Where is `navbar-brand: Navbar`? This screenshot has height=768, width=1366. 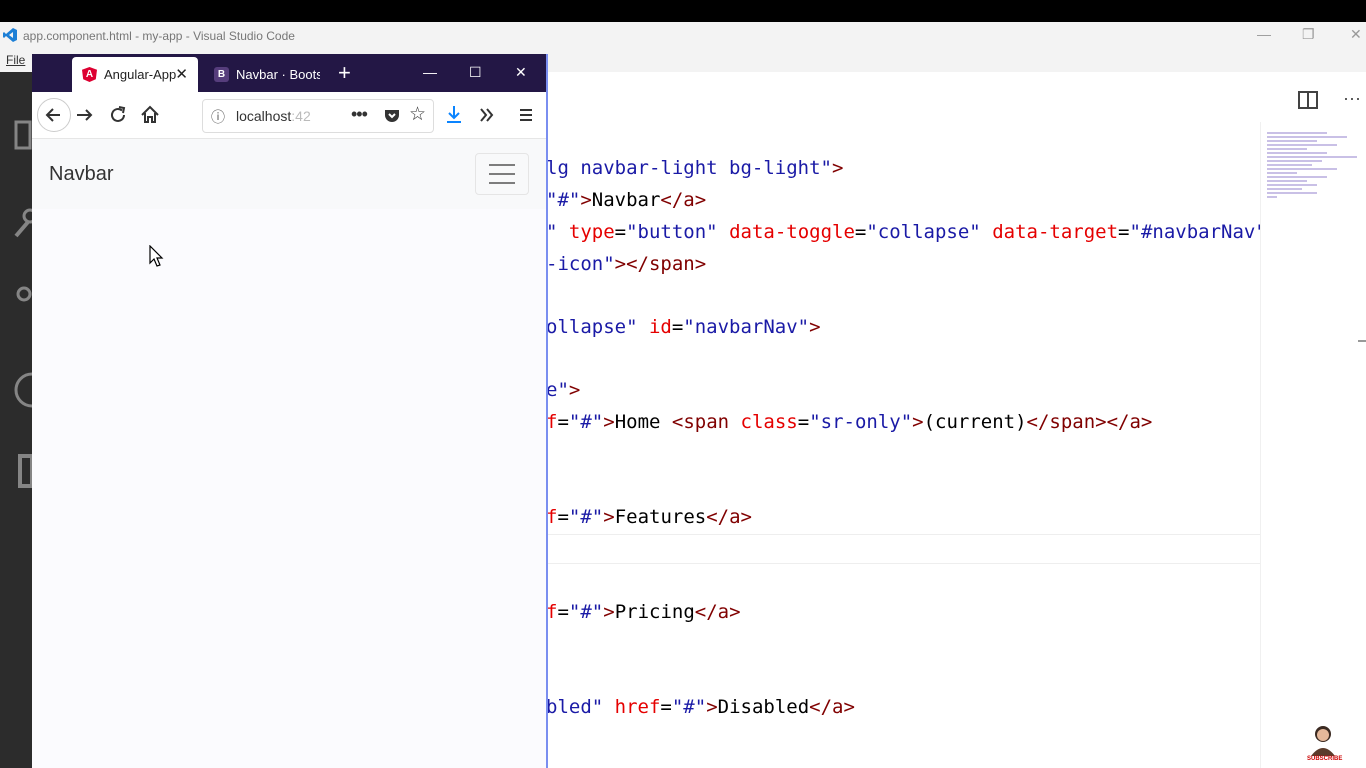
navbar-brand: Navbar is located at coordinates (81, 174).